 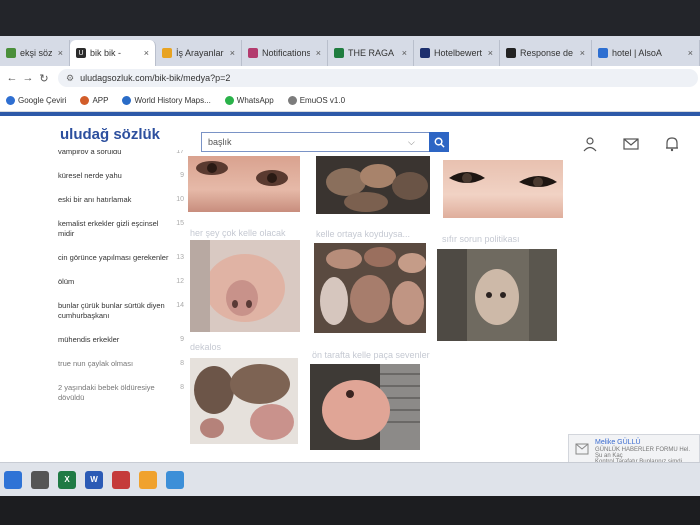 I want to click on site-info-icon: ⚙, so click(x=70, y=78).